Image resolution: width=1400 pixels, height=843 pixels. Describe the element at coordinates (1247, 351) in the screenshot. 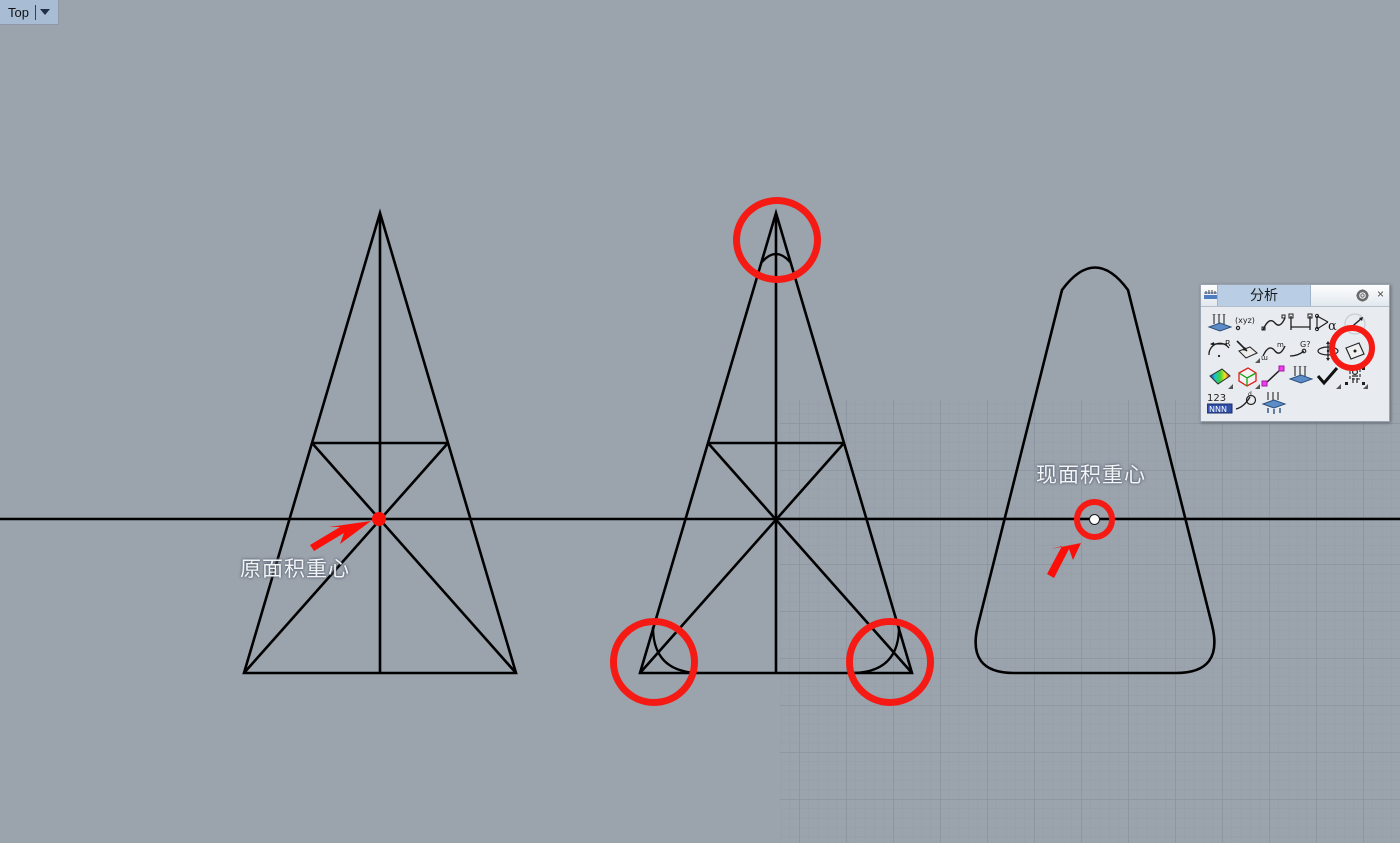

I see `surface-normal-icon` at that location.